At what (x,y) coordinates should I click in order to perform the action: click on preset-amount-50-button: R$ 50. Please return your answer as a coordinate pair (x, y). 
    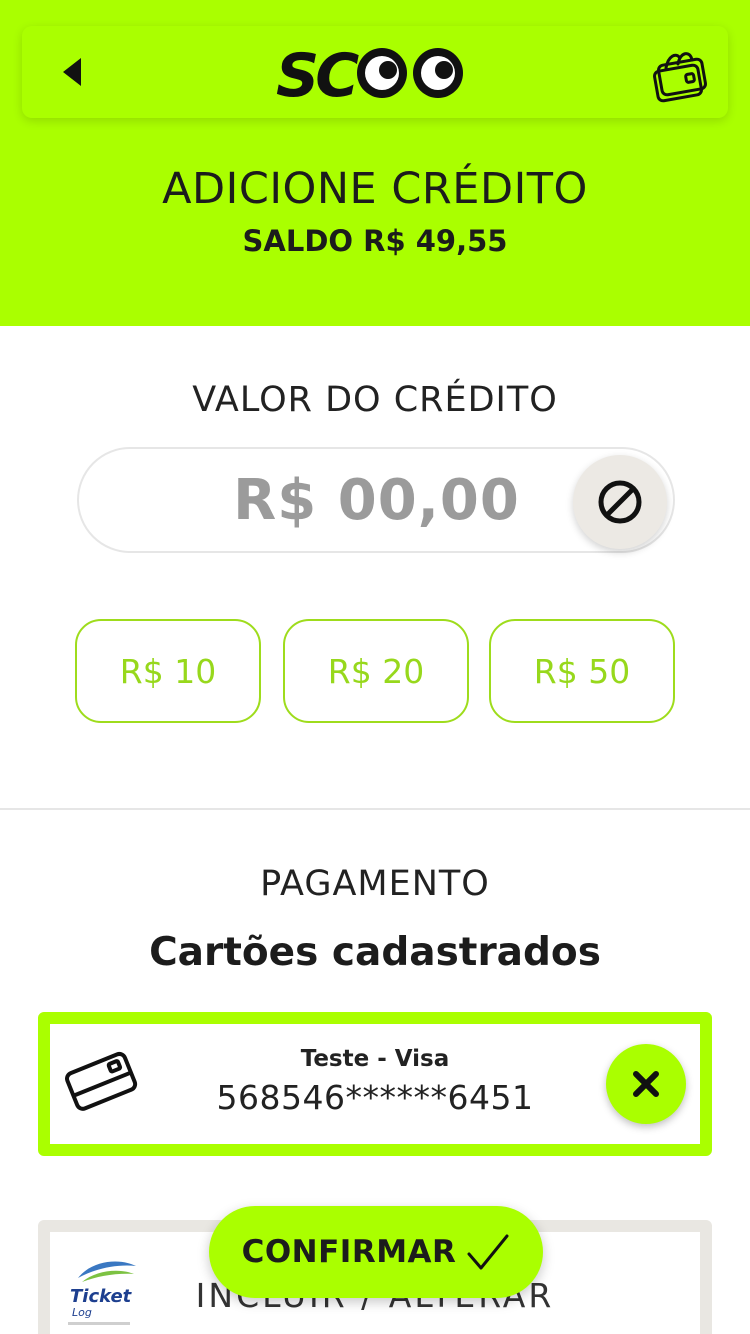
    Looking at the image, I should click on (582, 671).